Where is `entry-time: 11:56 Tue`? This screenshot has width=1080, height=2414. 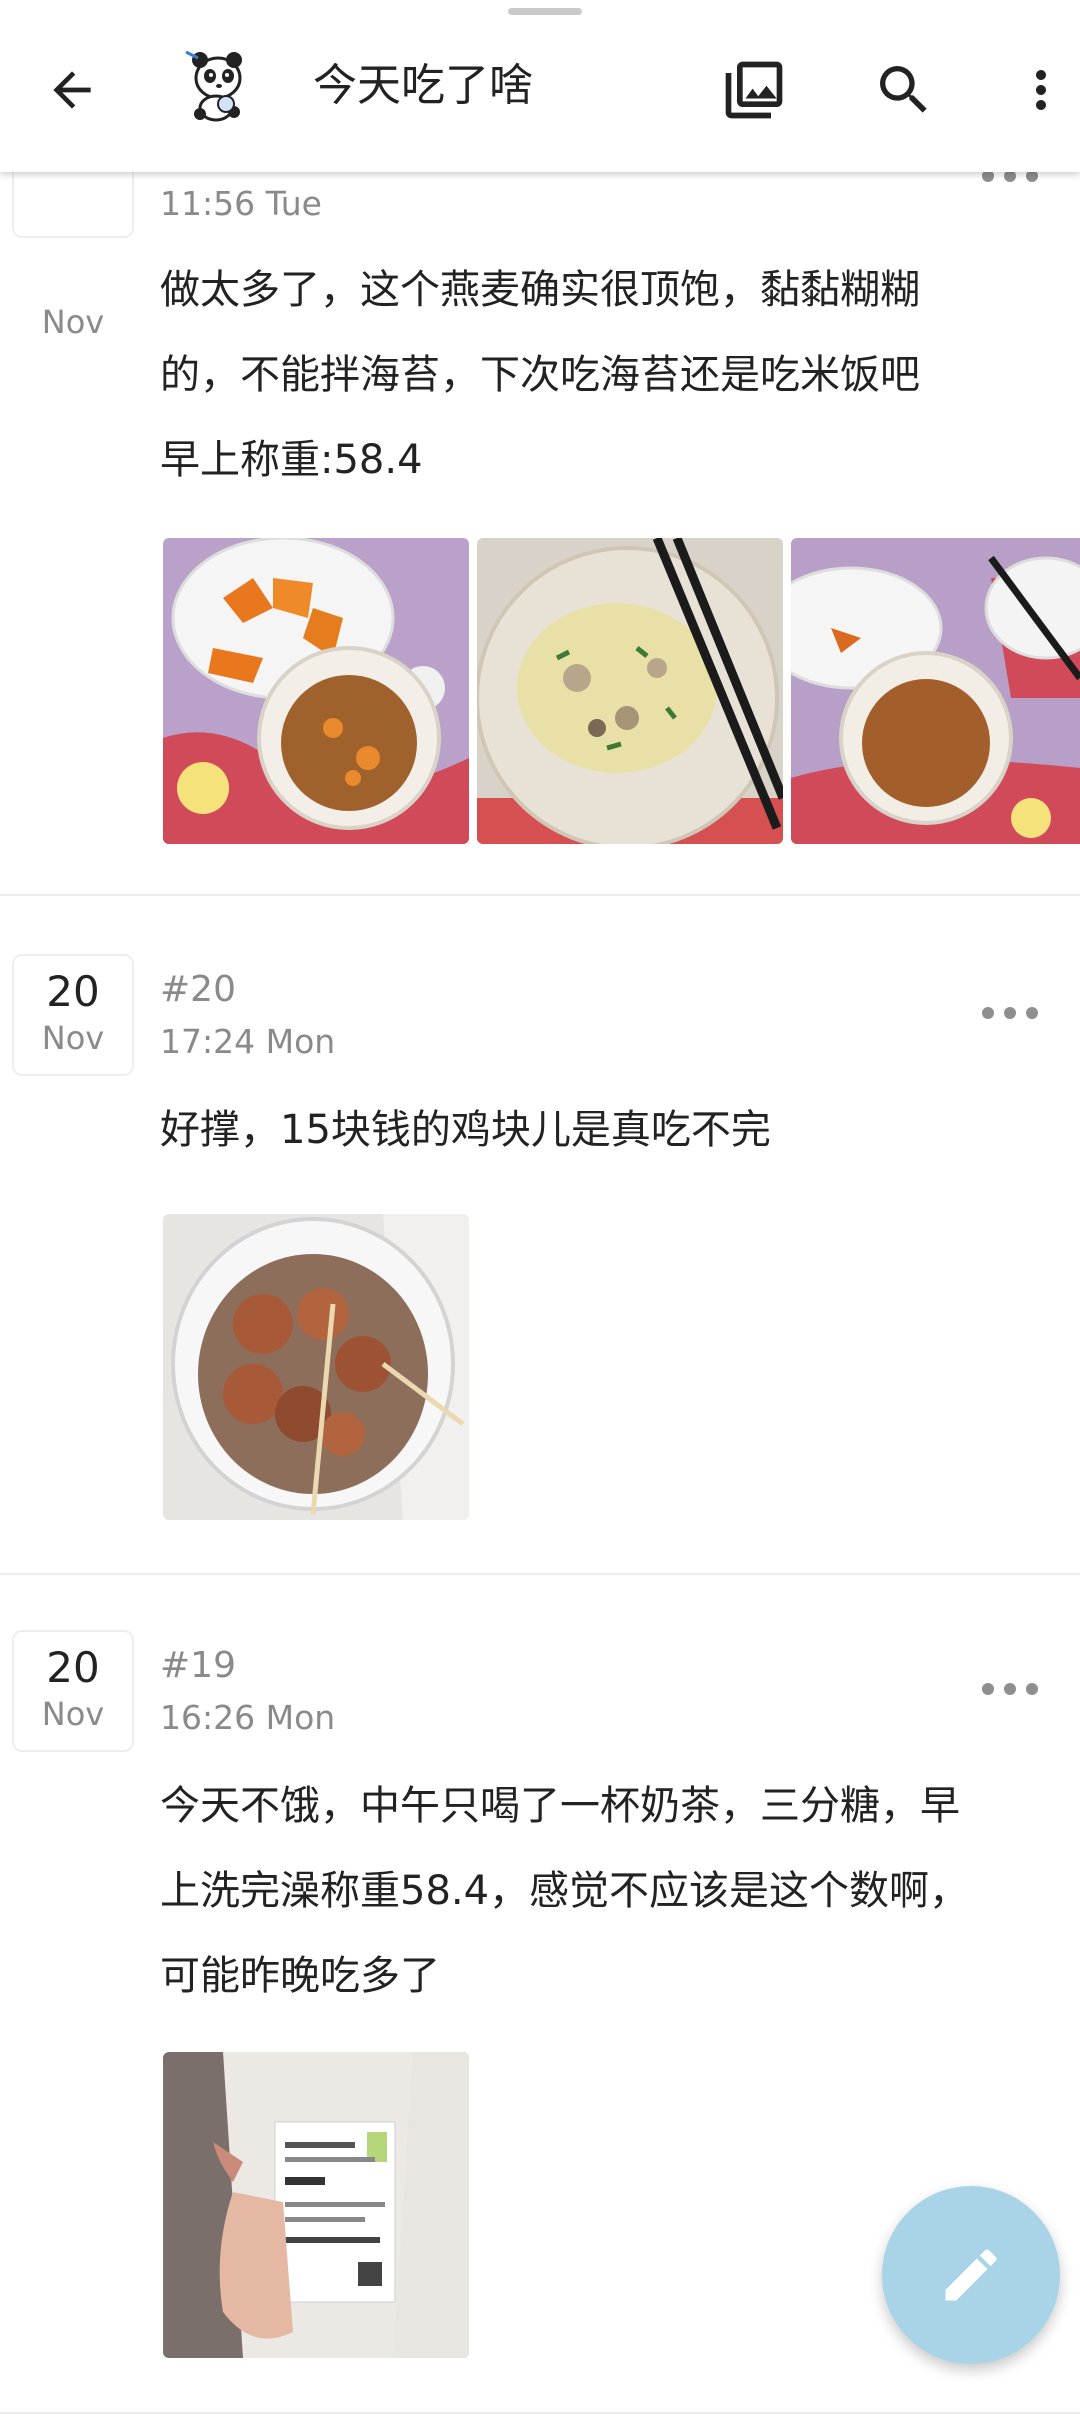
entry-time: 11:56 Tue is located at coordinates (241, 203).